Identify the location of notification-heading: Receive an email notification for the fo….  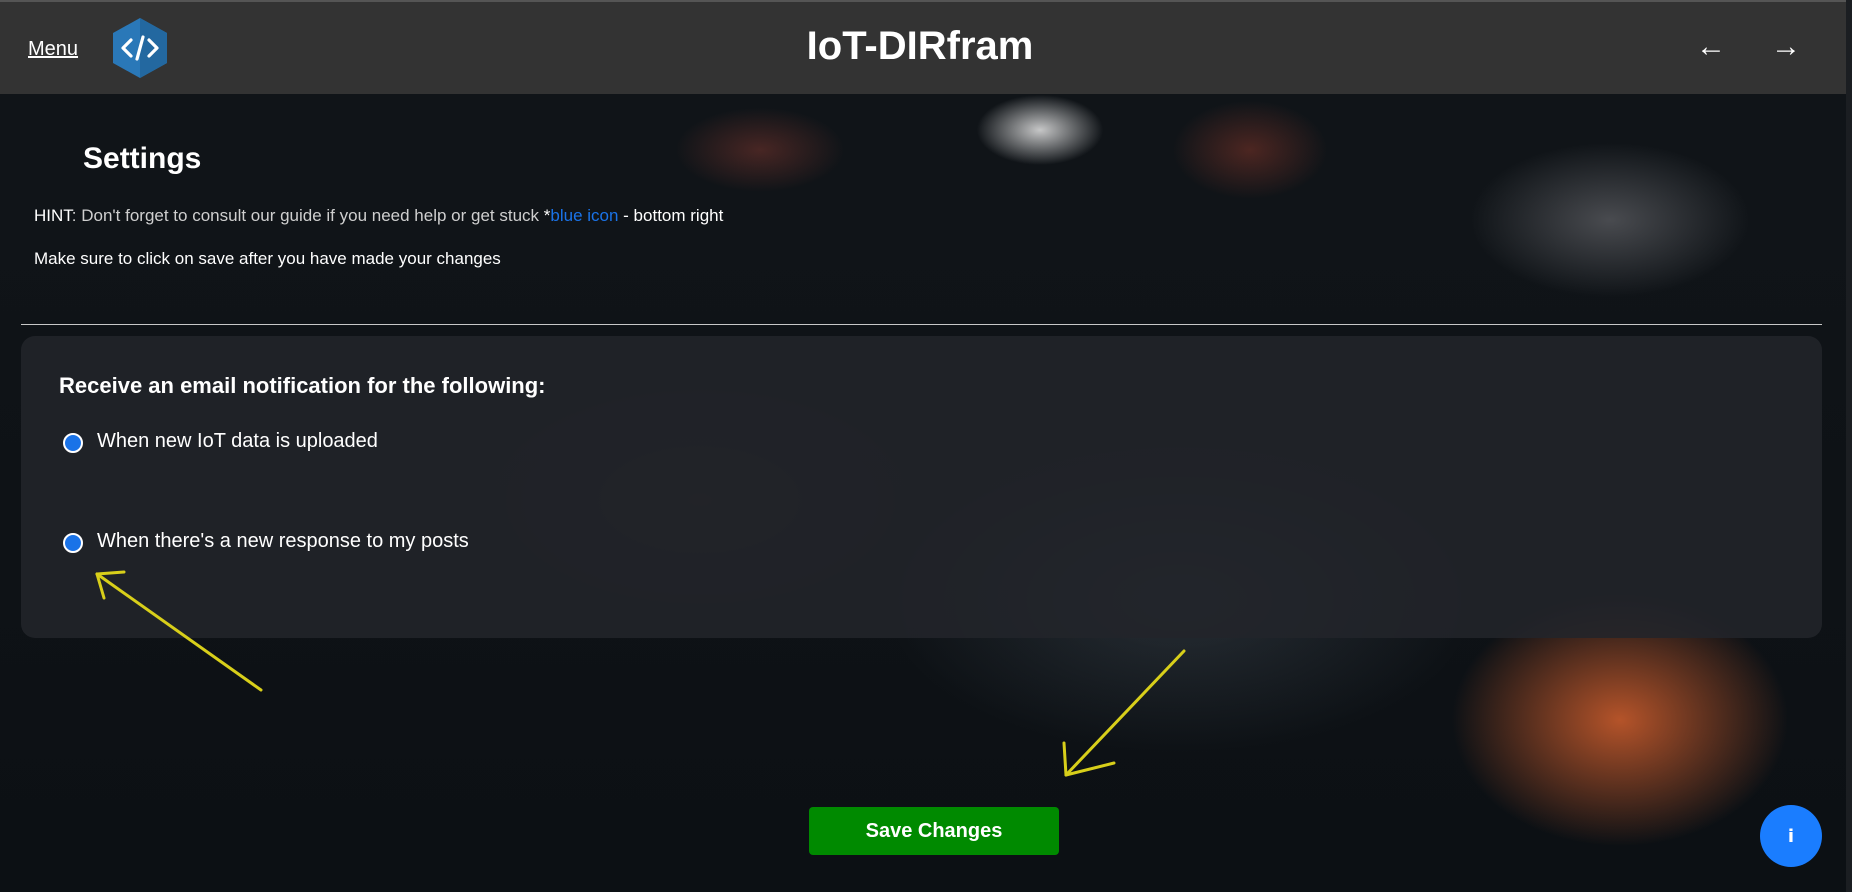
(302, 385).